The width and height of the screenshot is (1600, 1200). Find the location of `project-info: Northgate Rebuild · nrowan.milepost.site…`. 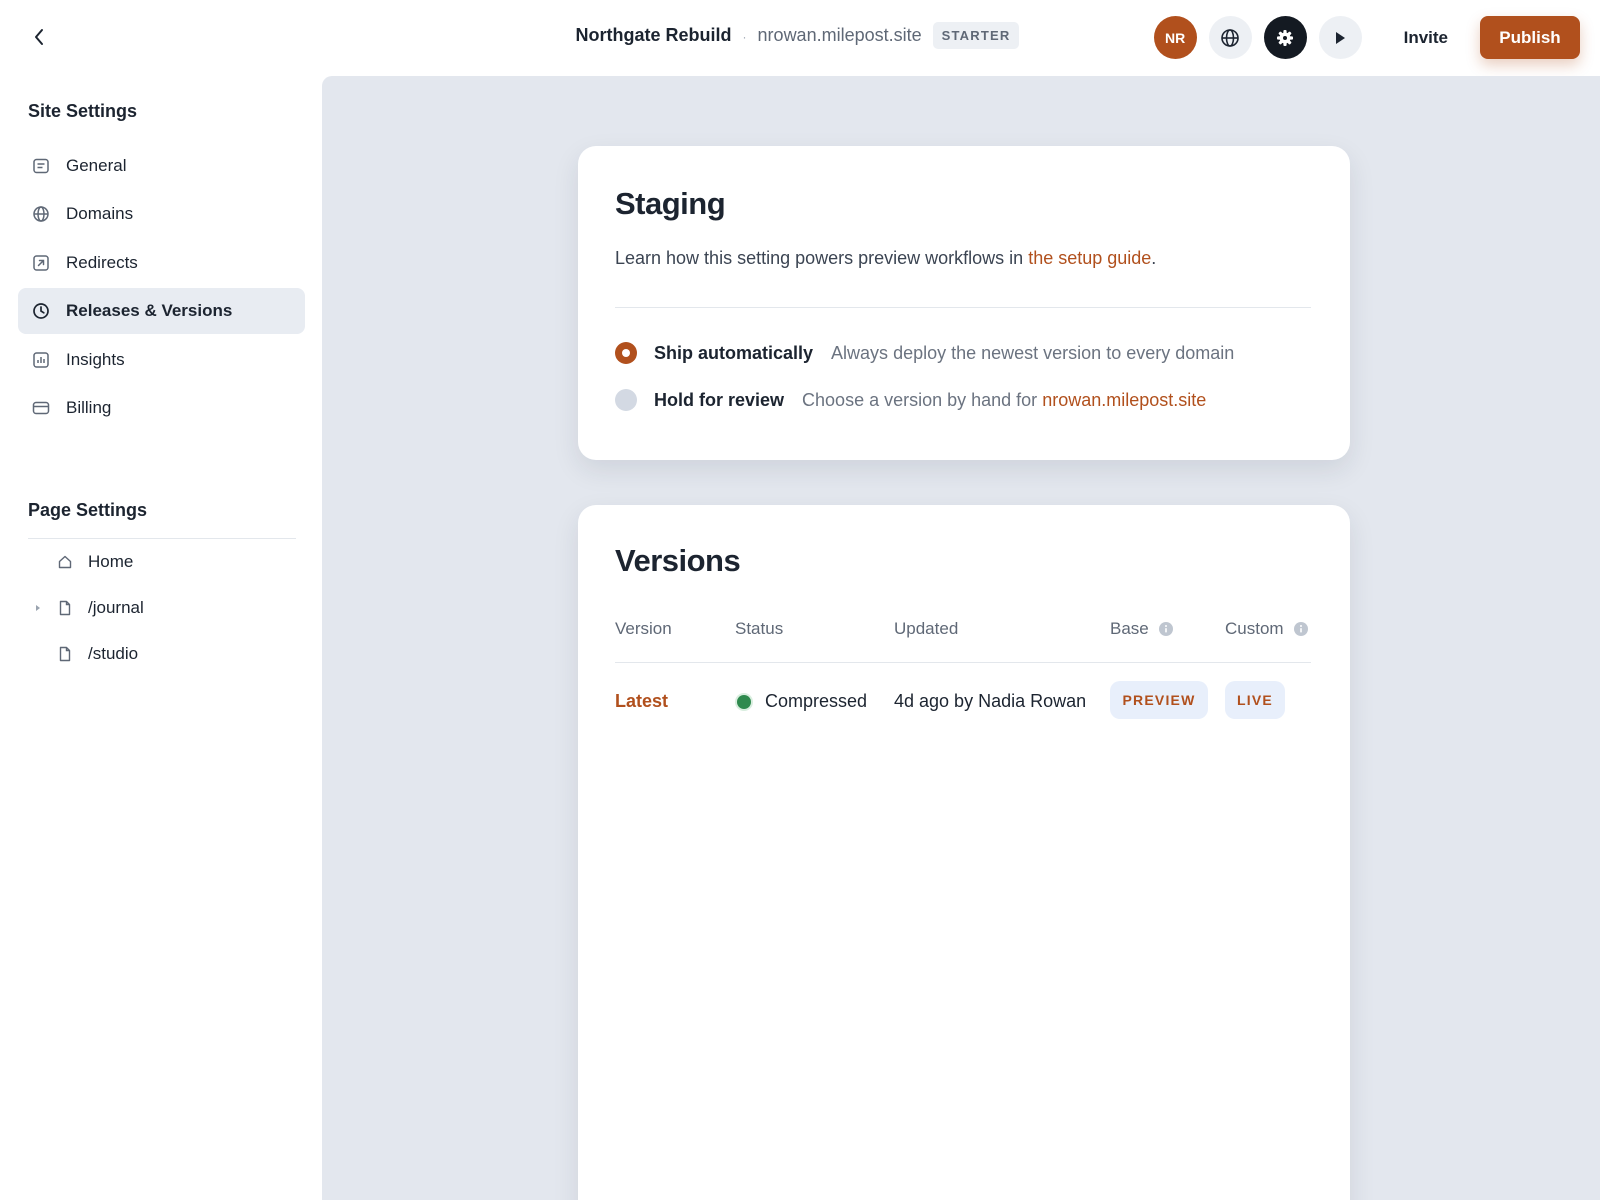

project-info: Northgate Rebuild · nrowan.milepost.site… is located at coordinates (798, 35).